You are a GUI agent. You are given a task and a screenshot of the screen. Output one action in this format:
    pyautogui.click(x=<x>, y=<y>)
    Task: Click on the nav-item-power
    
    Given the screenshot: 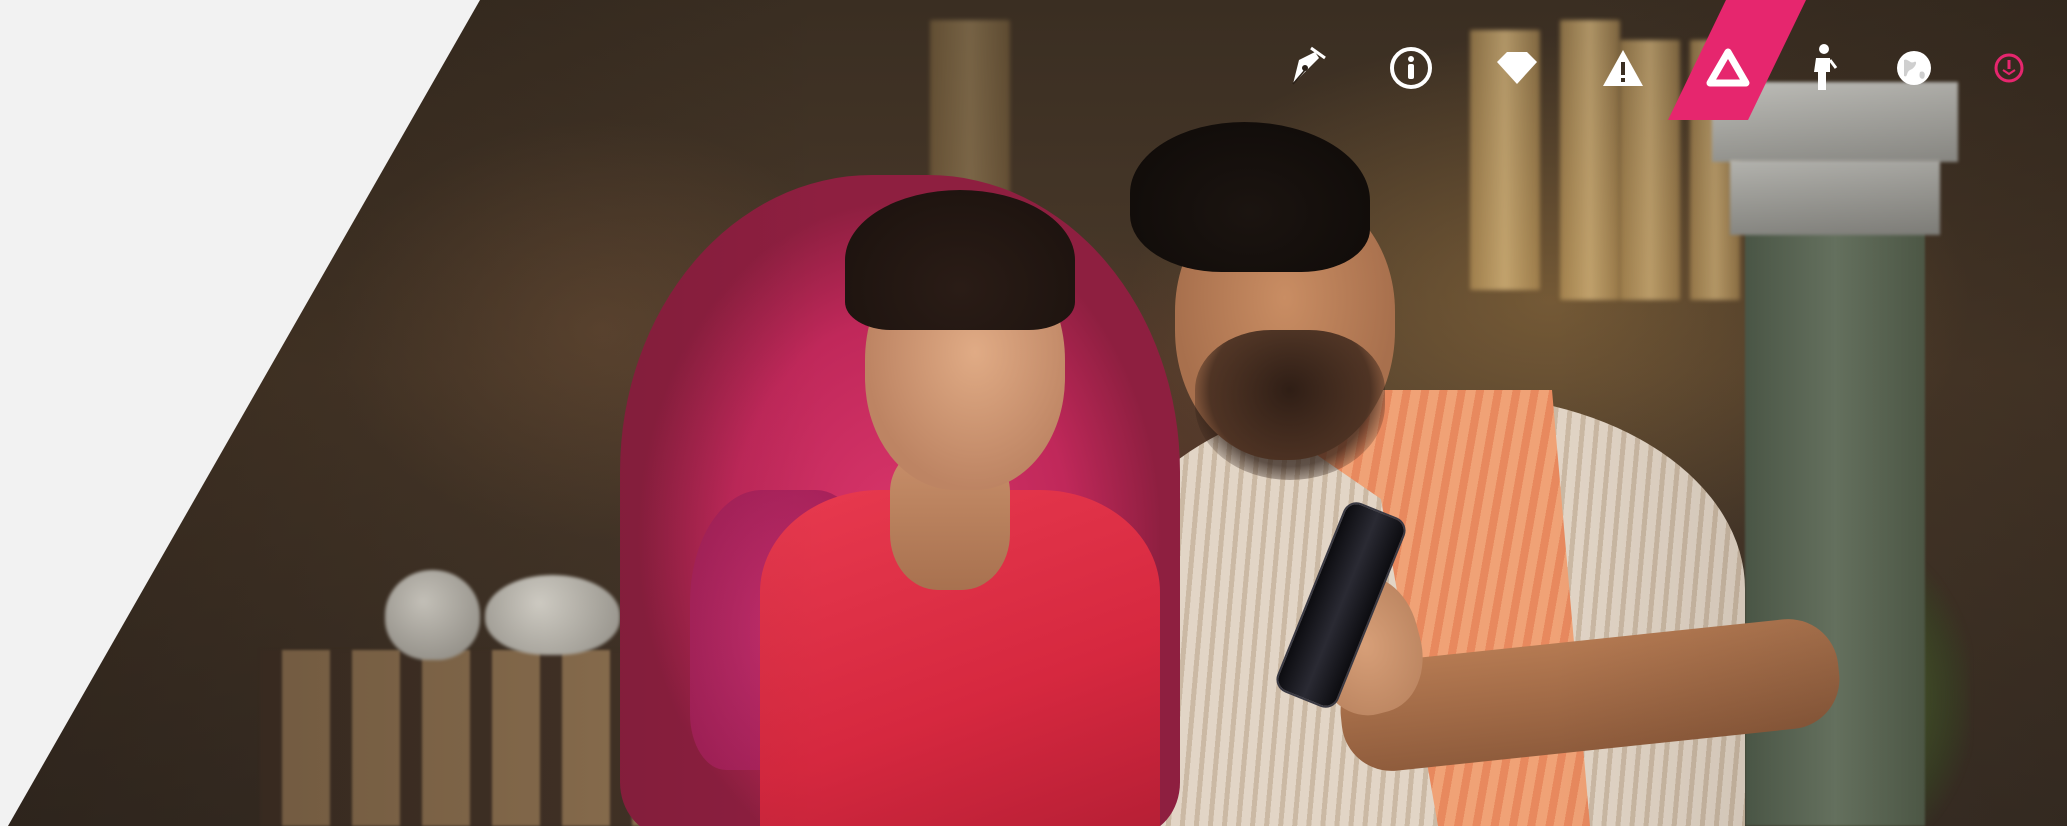 What is the action you would take?
    pyautogui.click(x=2009, y=68)
    